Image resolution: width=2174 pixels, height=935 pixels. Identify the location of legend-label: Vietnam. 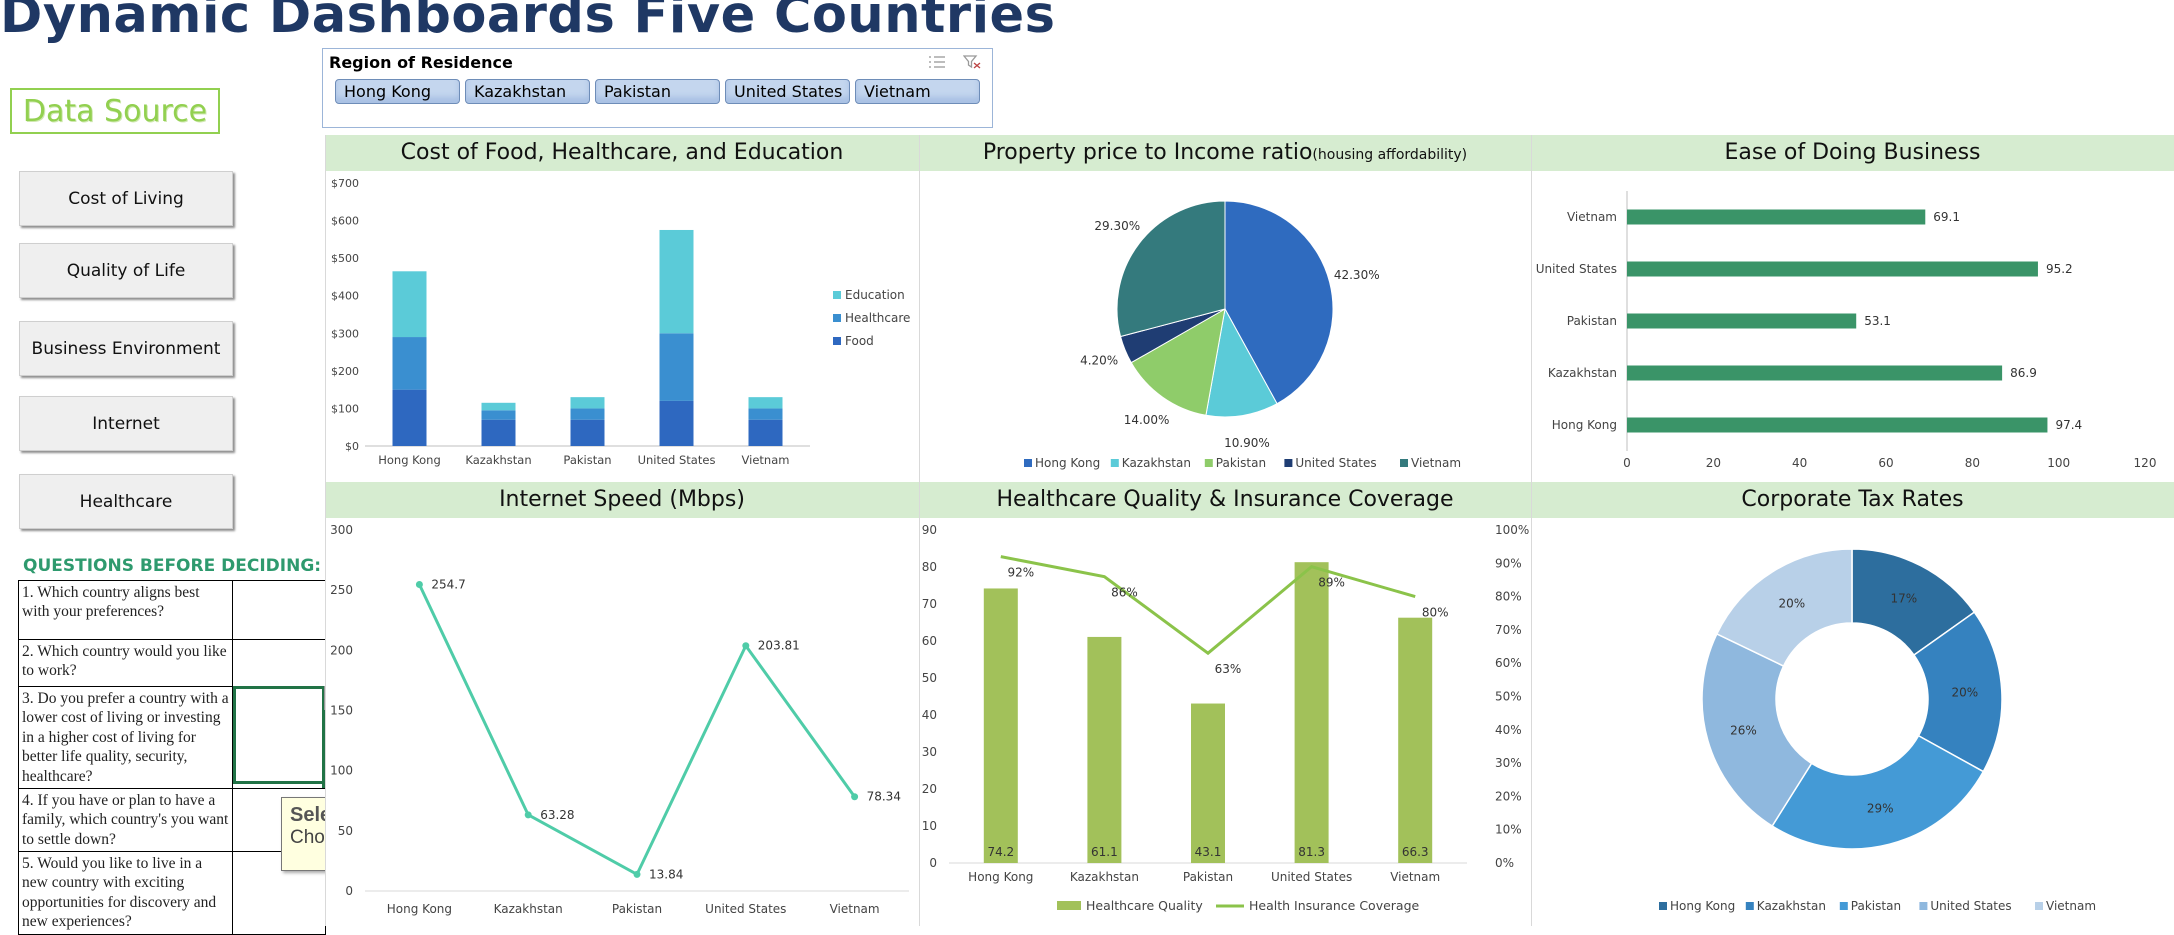
(2071, 906).